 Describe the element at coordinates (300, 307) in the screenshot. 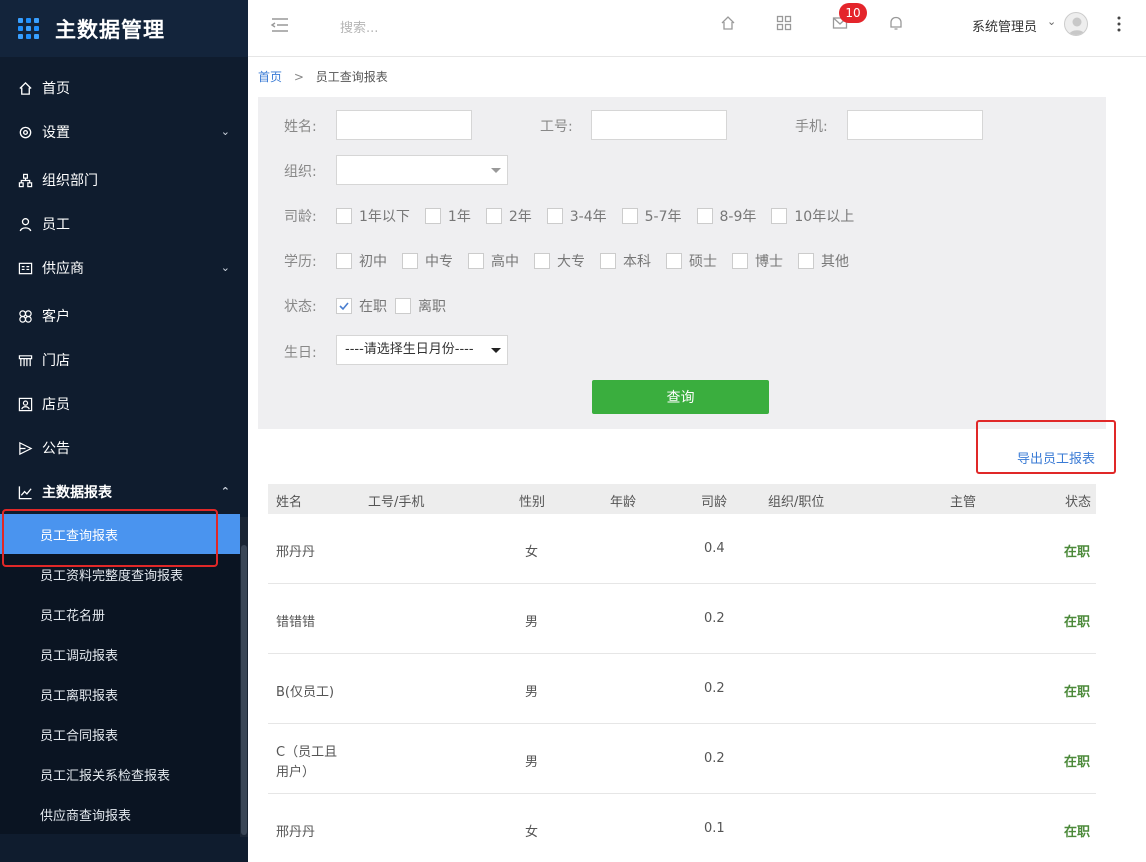

I see `status-label: 状态:` at that location.